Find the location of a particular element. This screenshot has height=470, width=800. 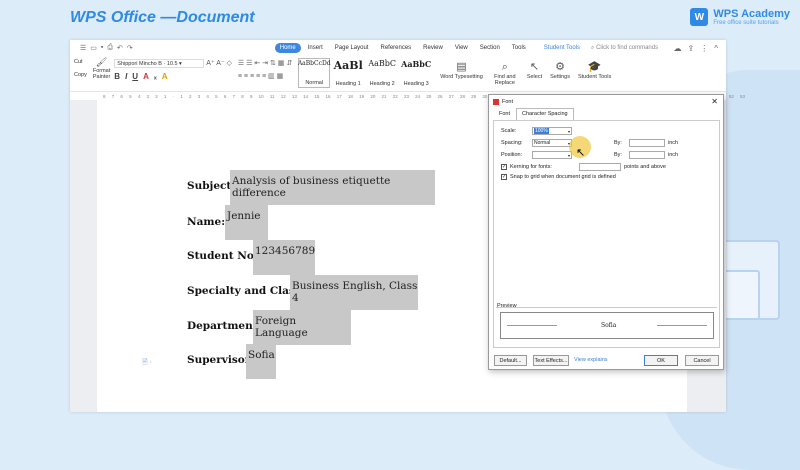

more-icon: ⋮ is located at coordinates (704, 48).